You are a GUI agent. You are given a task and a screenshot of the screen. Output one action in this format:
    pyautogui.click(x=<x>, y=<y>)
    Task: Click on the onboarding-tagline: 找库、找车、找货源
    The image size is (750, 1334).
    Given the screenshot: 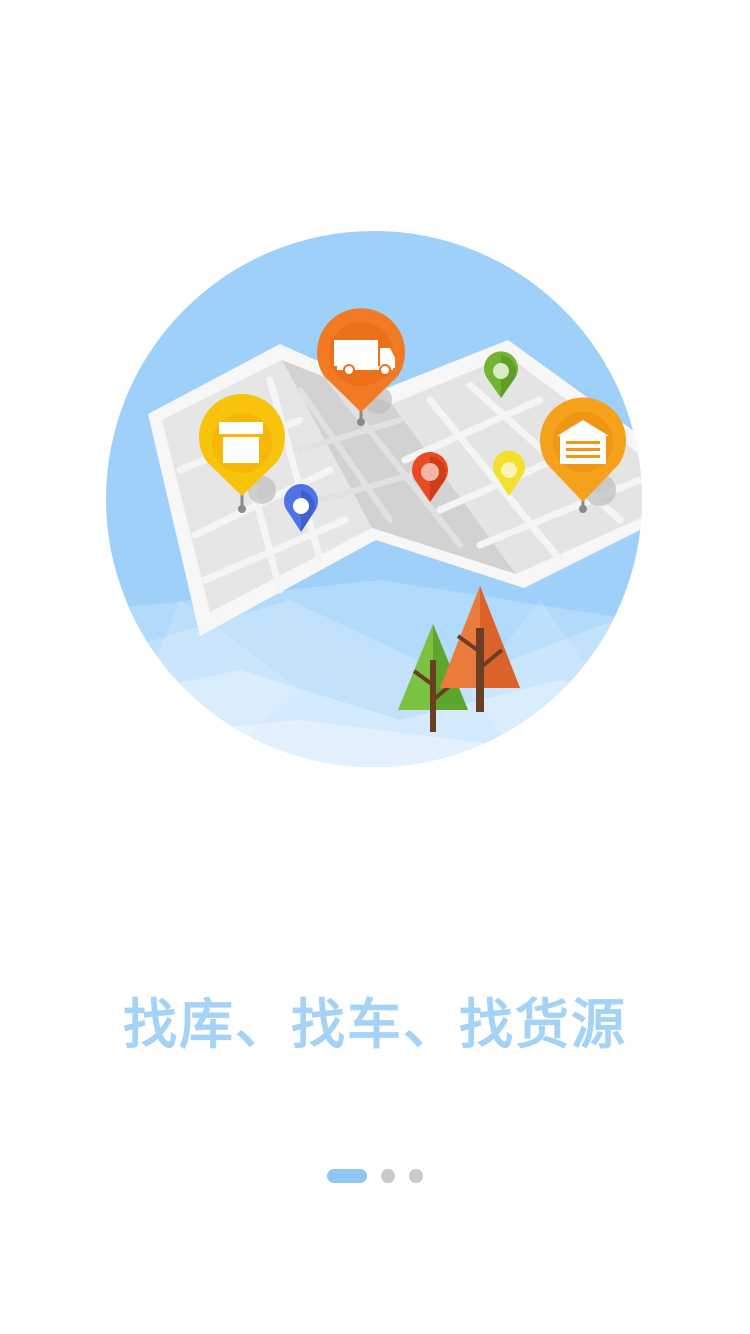 What is the action you would take?
    pyautogui.click(x=375, y=1024)
    